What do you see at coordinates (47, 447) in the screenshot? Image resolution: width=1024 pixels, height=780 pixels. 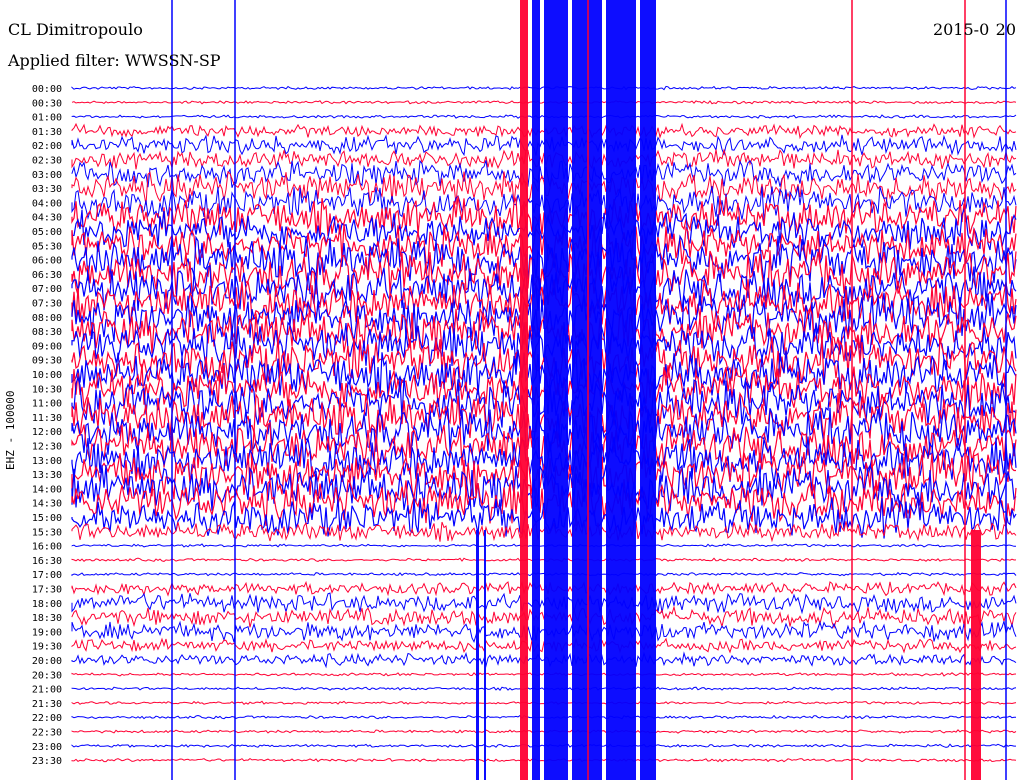 I see `tick-label-1230: 12:30` at bounding box center [47, 447].